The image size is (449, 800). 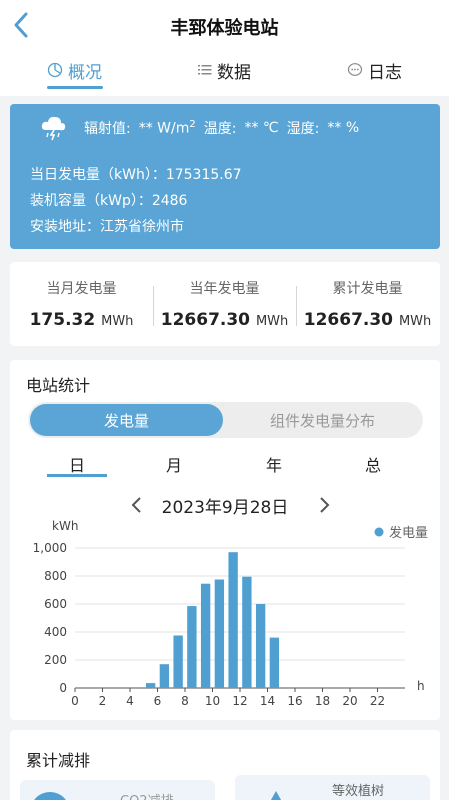 What do you see at coordinates (109, 201) in the screenshot?
I see `installed-capacity: 装机容量（kWp）：2486` at bounding box center [109, 201].